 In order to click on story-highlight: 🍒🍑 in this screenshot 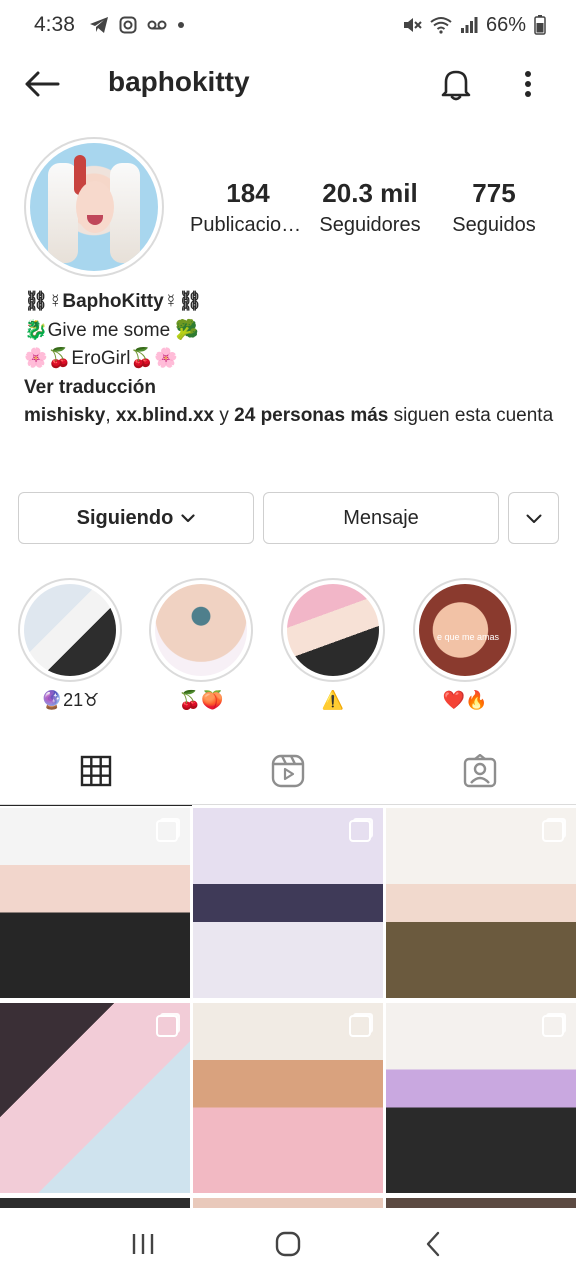, I will do `click(201, 645)`.